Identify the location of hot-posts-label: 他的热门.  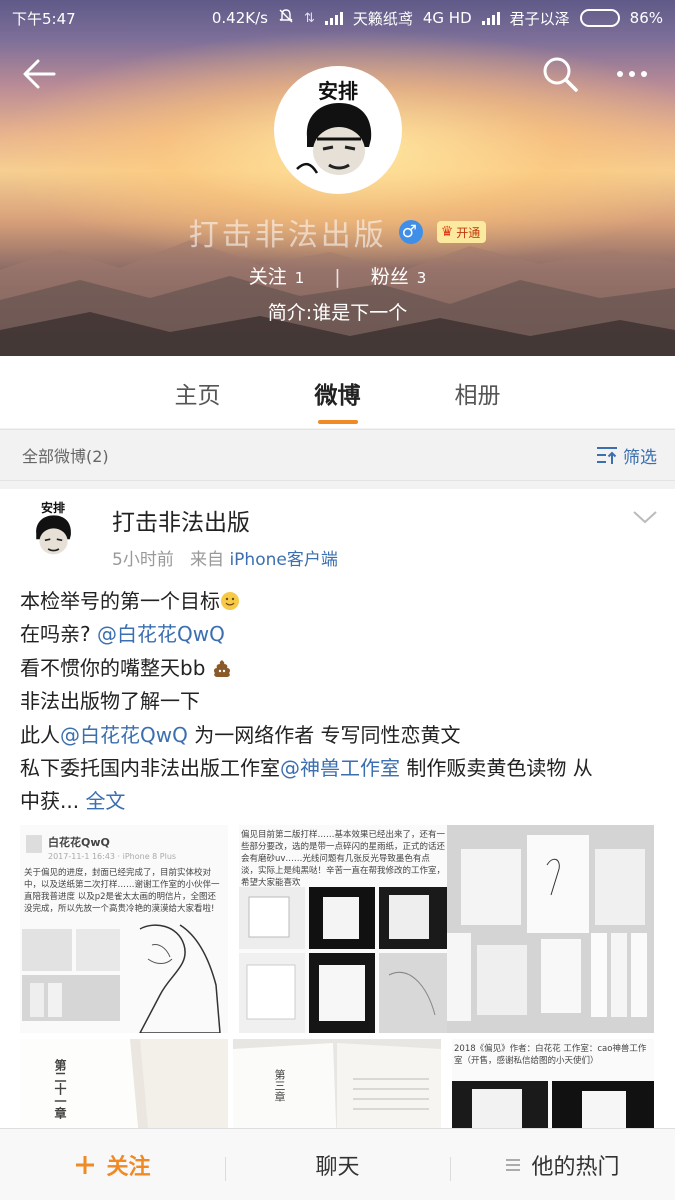
(575, 1167).